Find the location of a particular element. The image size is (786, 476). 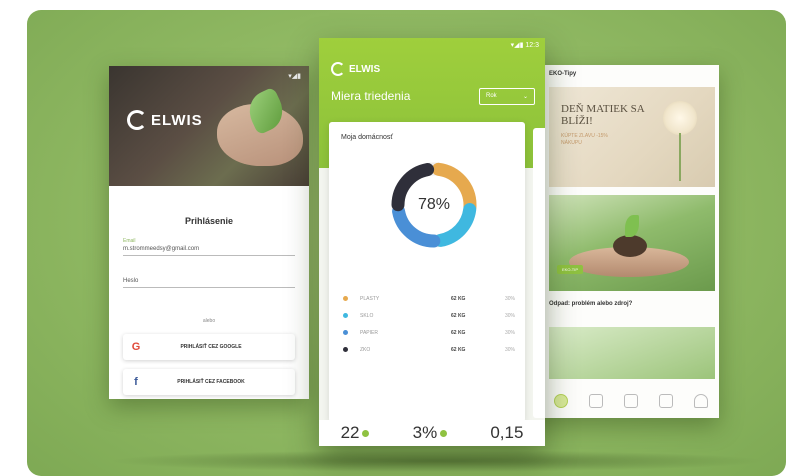

password-label: Heslo is located at coordinates (131, 281).